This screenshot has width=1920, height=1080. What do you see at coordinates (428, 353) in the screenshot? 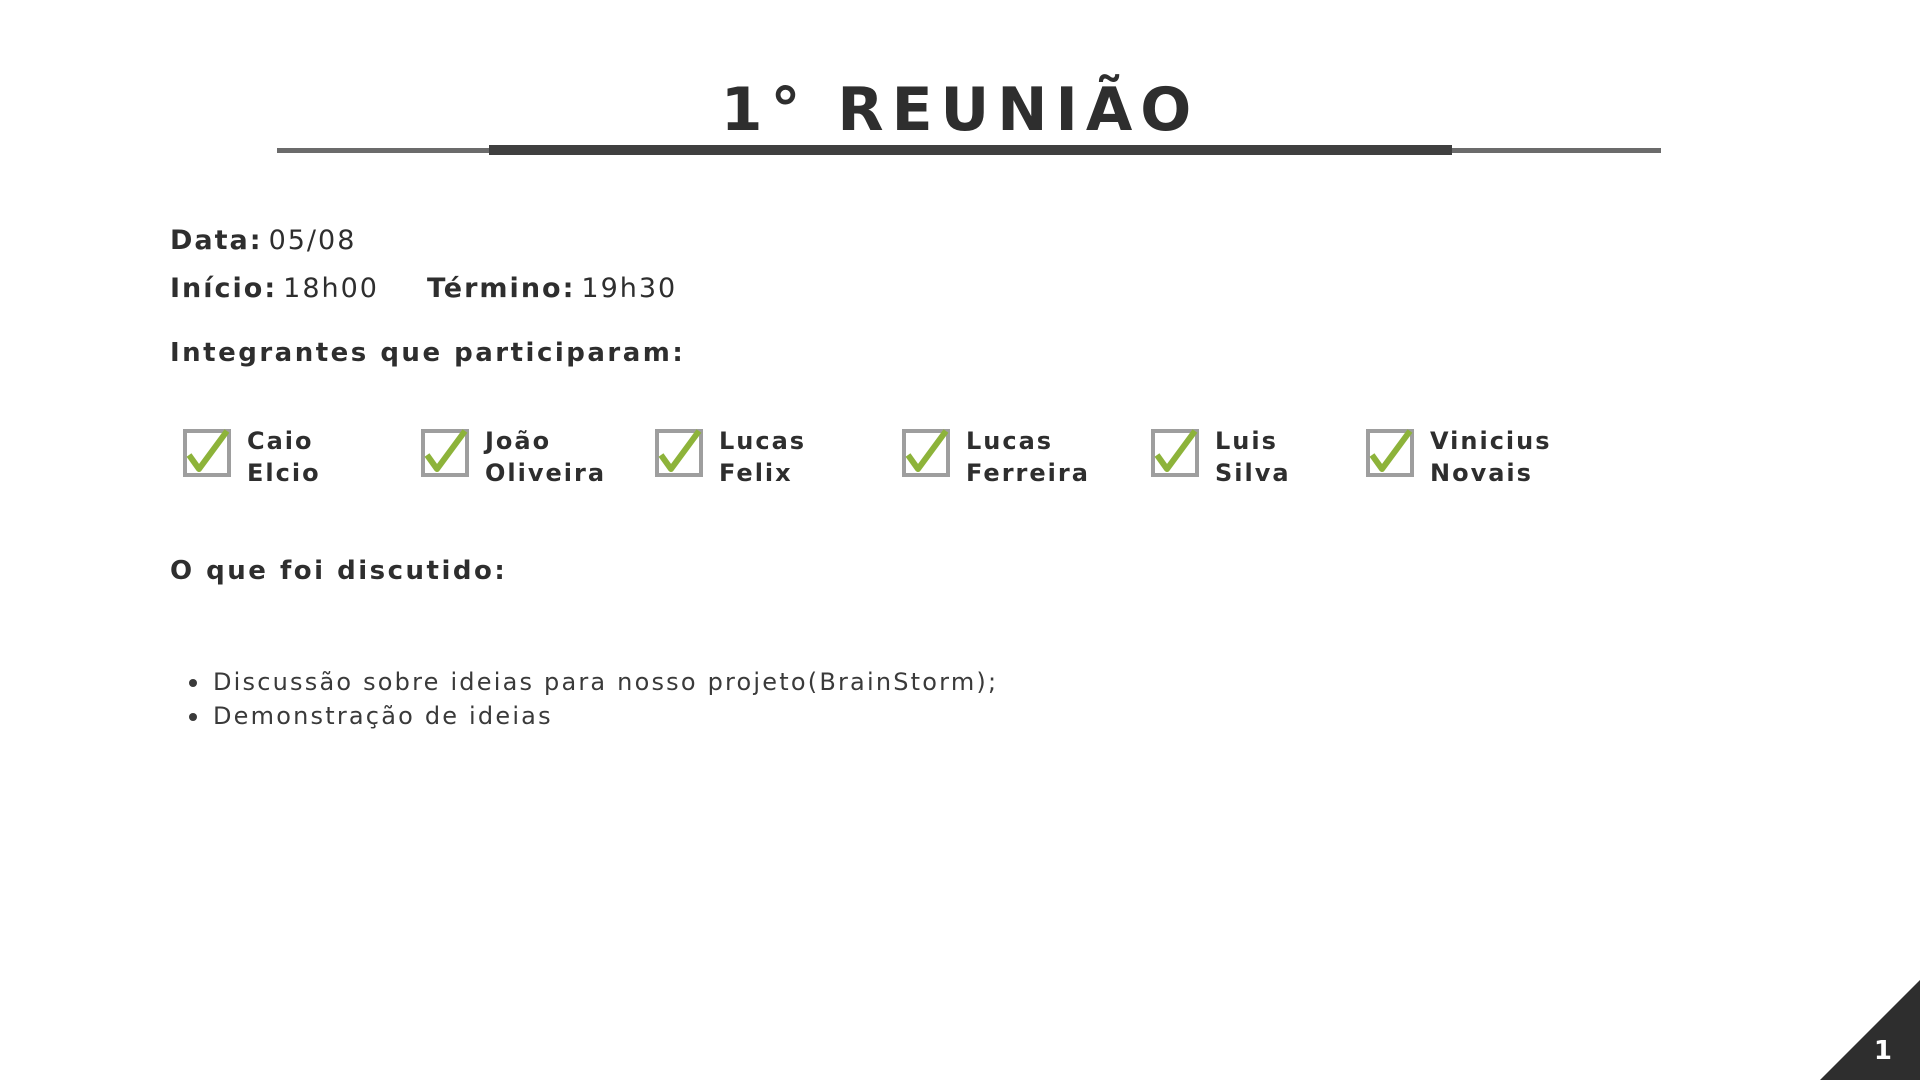
I see `members-heading: Integrantes que participaram:` at bounding box center [428, 353].